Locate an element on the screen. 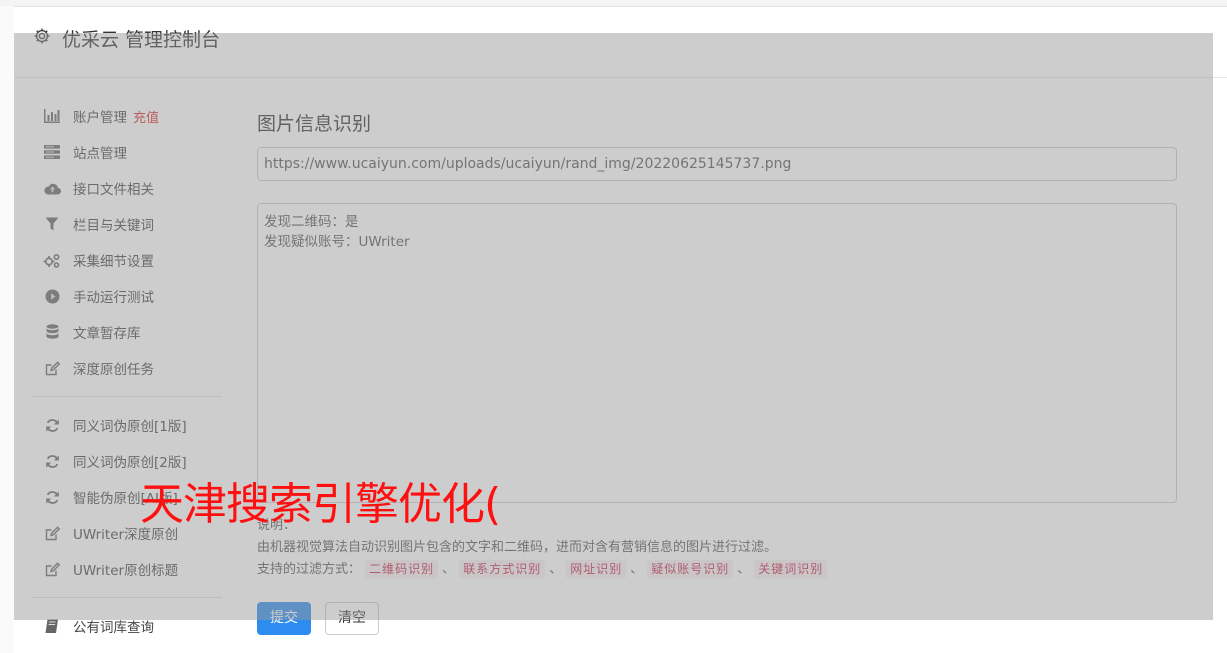 The width and height of the screenshot is (1227, 653). filter-methods: 支持的过滤方式： 二维码识别、联系方式识别、网址识别、疑似账号识别、关键词识别 is located at coordinates (542, 570).